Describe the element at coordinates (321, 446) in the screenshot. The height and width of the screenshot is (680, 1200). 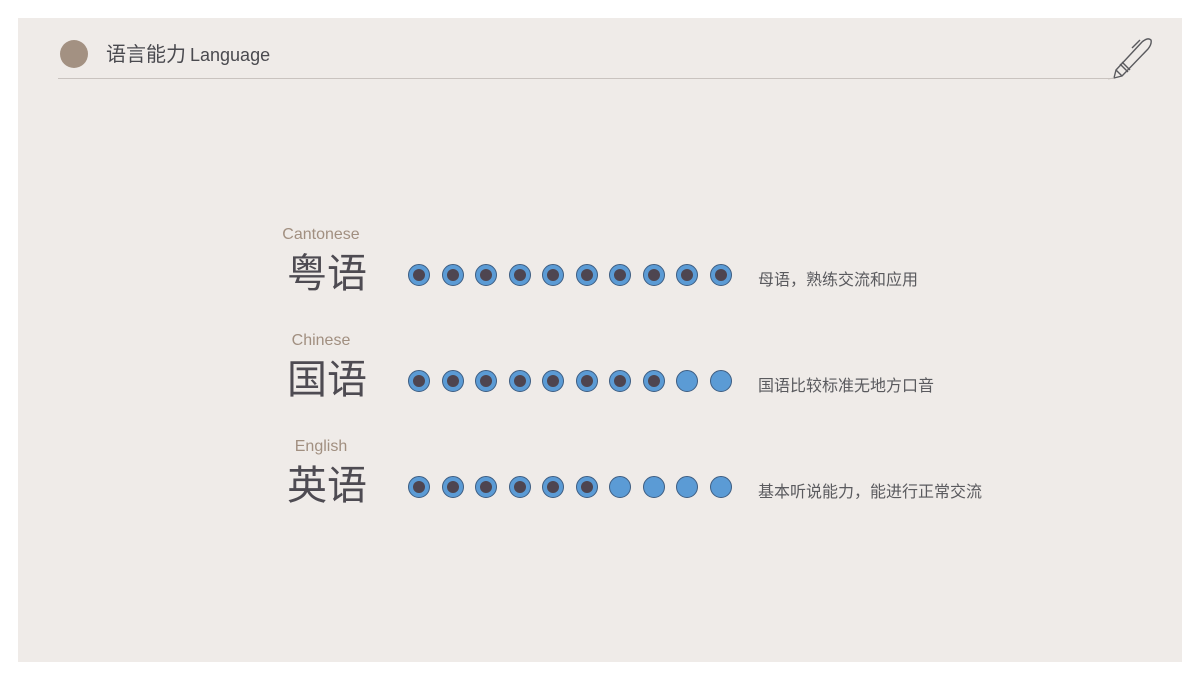
I see `language-name-en: English` at that location.